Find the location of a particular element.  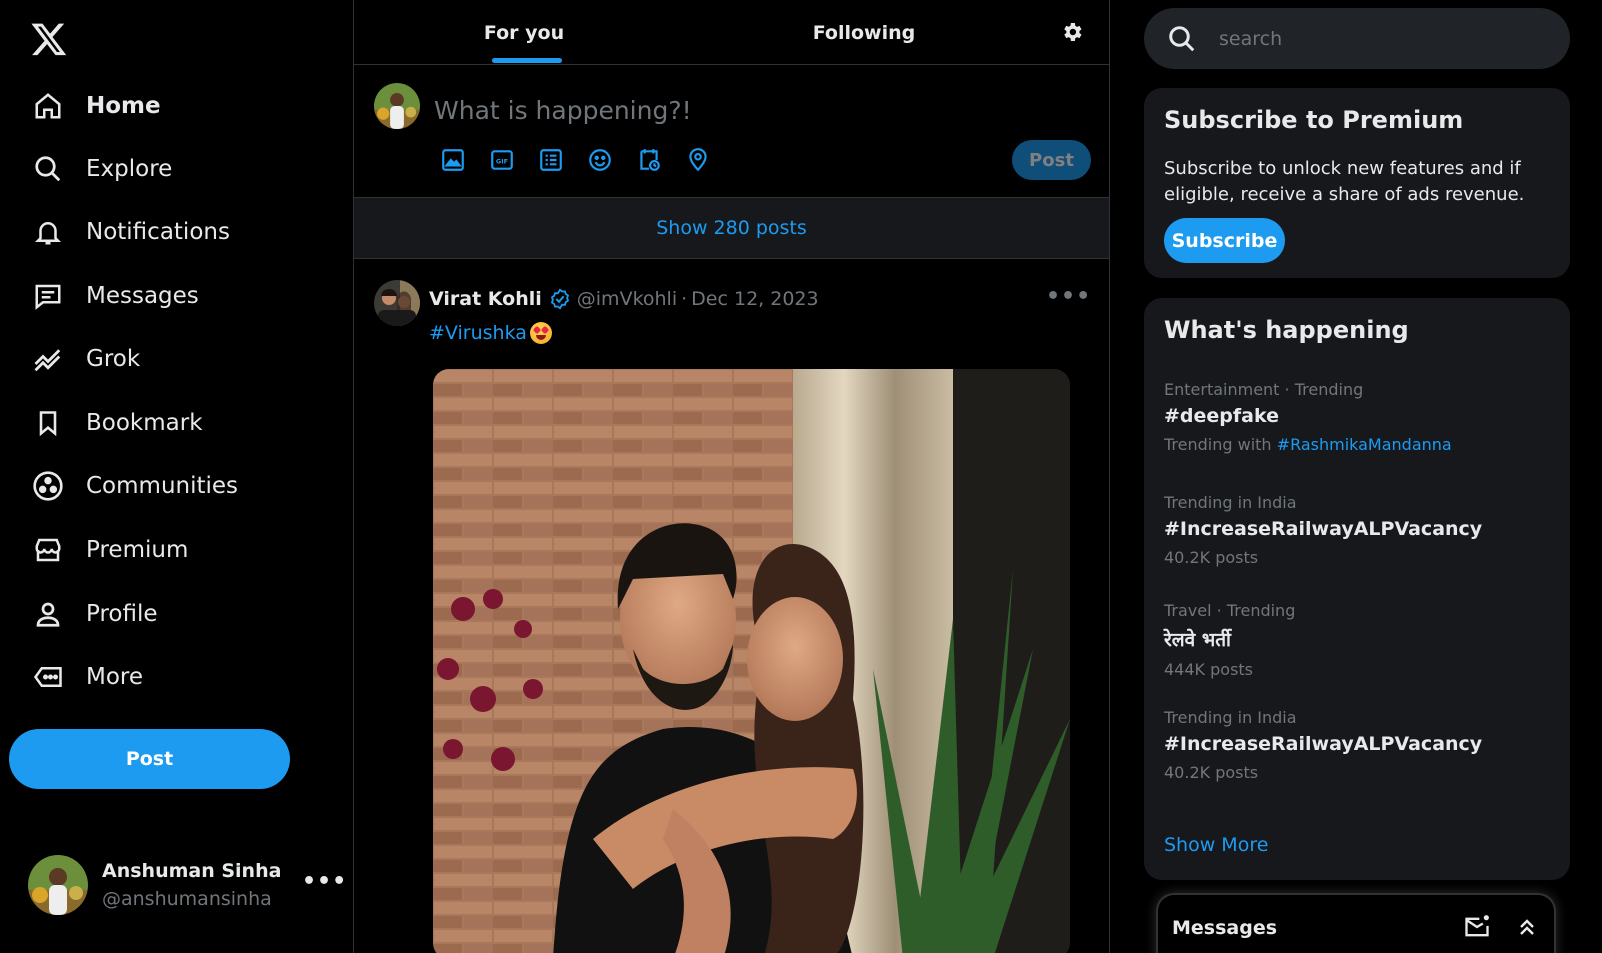

nav-home: Home is located at coordinates (95, 106).